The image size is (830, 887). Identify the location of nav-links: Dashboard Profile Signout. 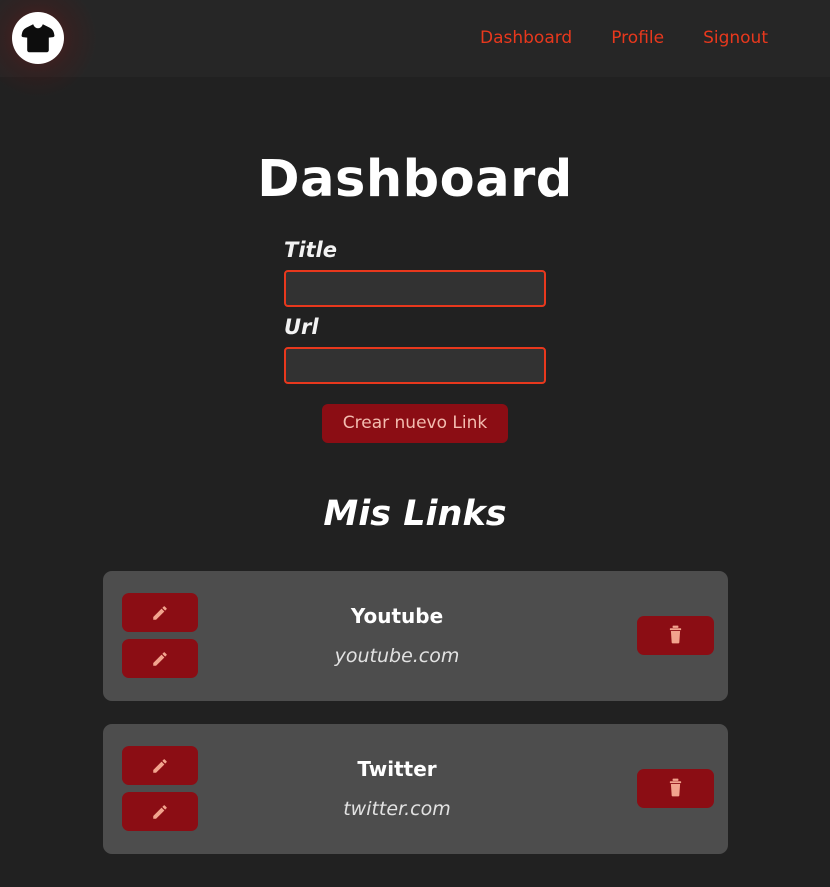
(624, 38).